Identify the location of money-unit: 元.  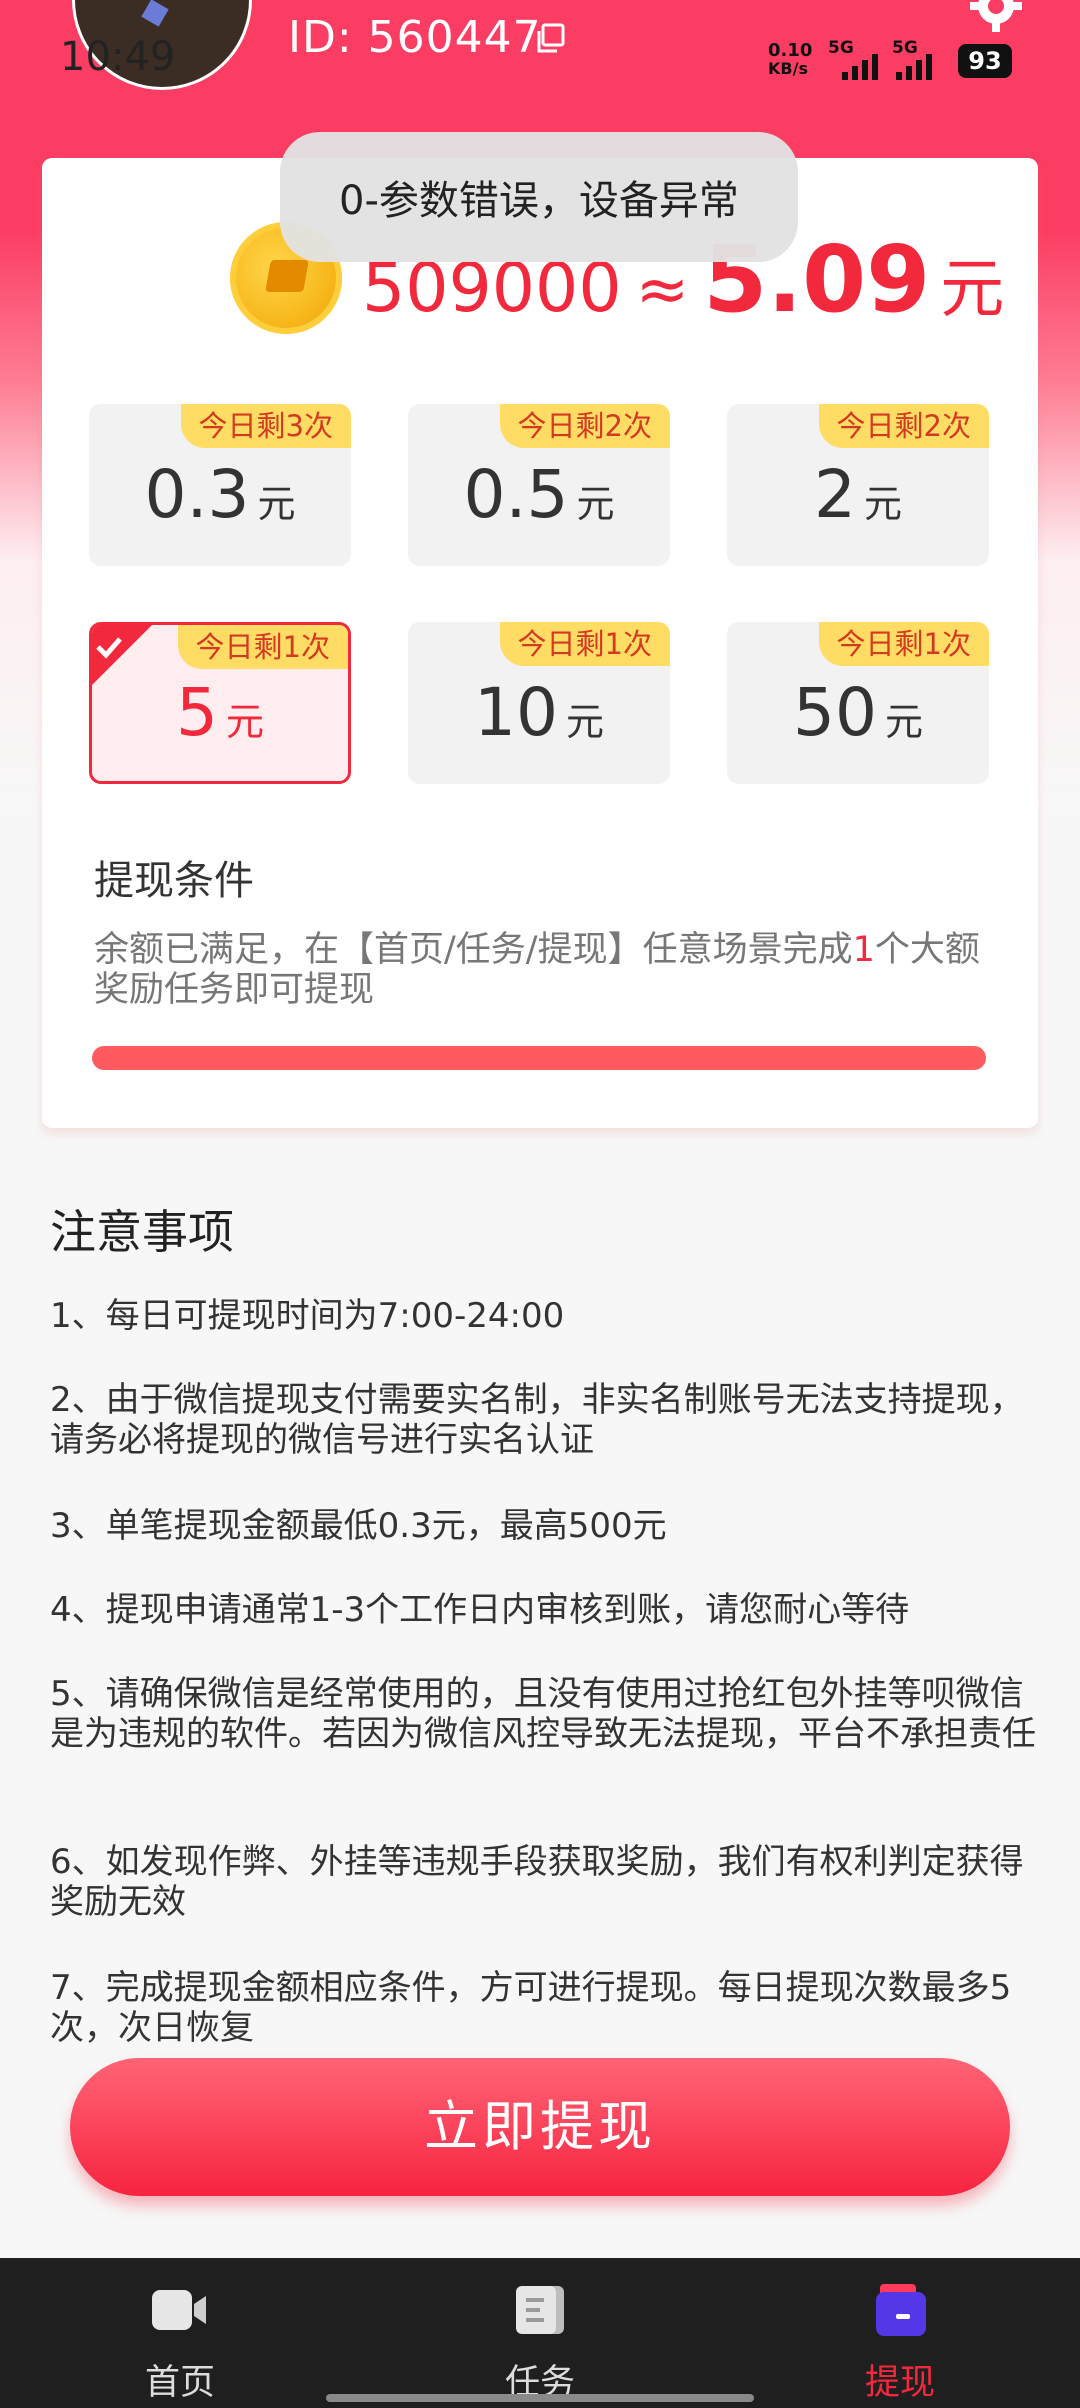
(972, 290).